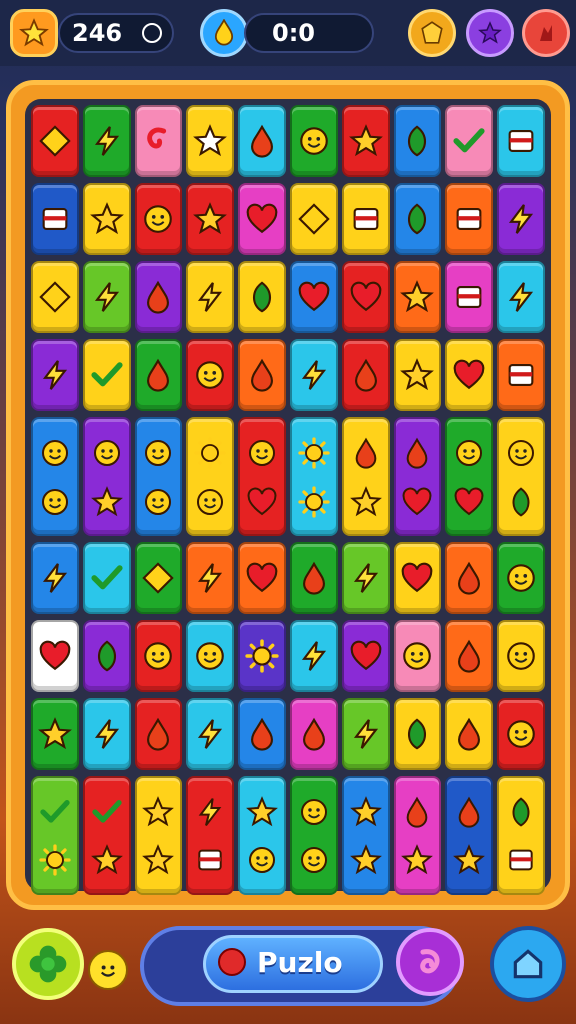 This screenshot has width=576, height=1024. Describe the element at coordinates (521, 655) in the screenshot. I see `tile-r7-c10` at that location.